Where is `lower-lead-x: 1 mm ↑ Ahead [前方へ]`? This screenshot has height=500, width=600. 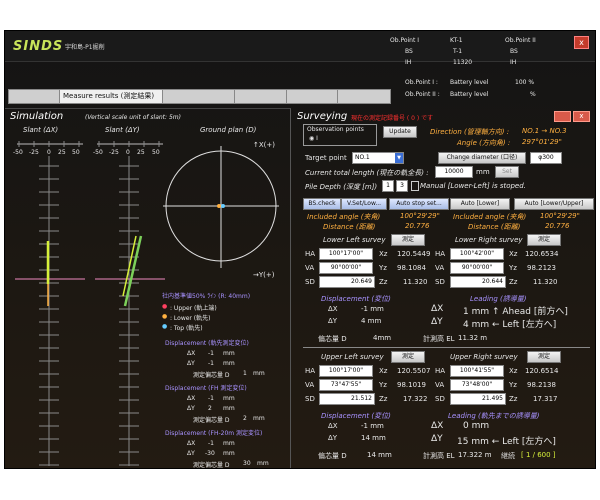 lower-lead-x: 1 mm ↑ Ahead [前方へ] is located at coordinates (515, 312).